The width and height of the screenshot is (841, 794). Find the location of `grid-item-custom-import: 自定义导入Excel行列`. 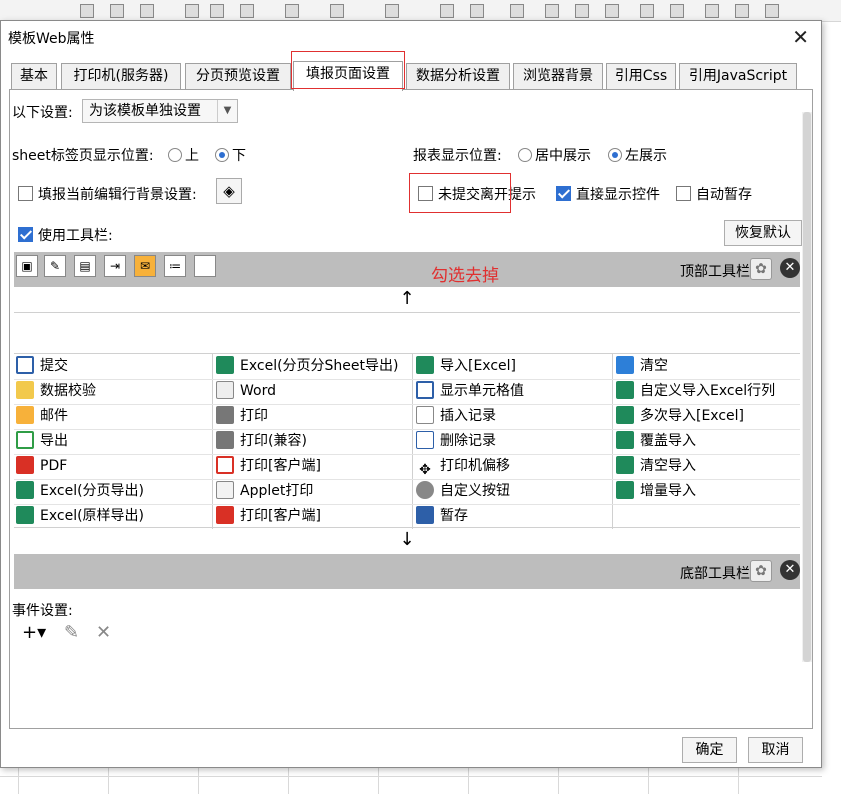

grid-item-custom-import: 自定义导入Excel行列 is located at coordinates (695, 391).